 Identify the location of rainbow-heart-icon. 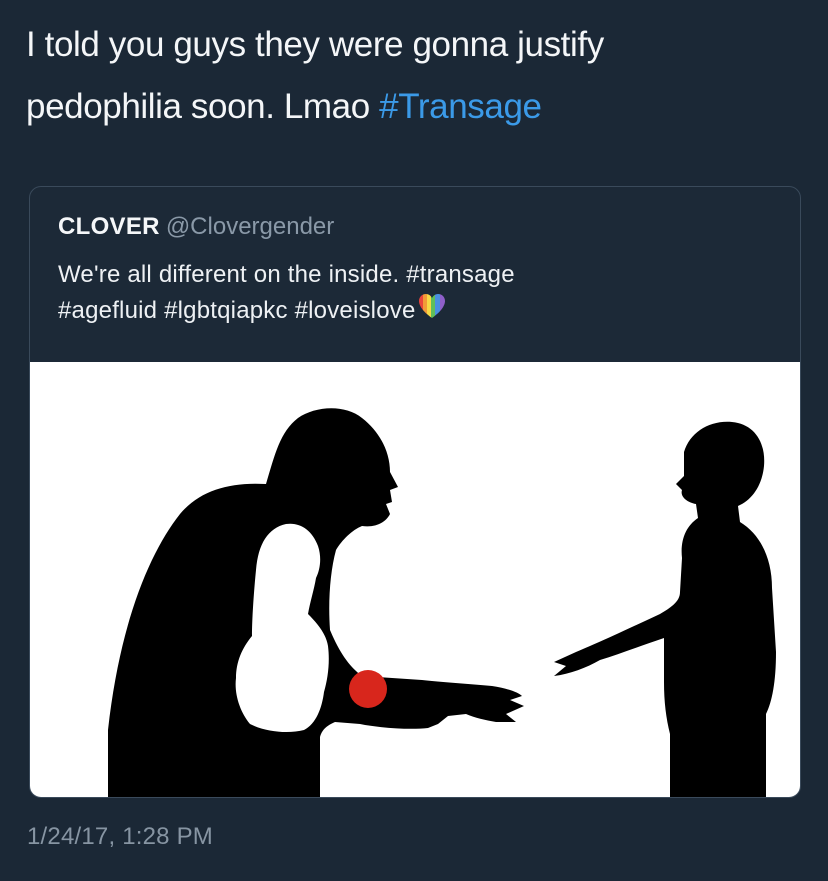
(432, 312).